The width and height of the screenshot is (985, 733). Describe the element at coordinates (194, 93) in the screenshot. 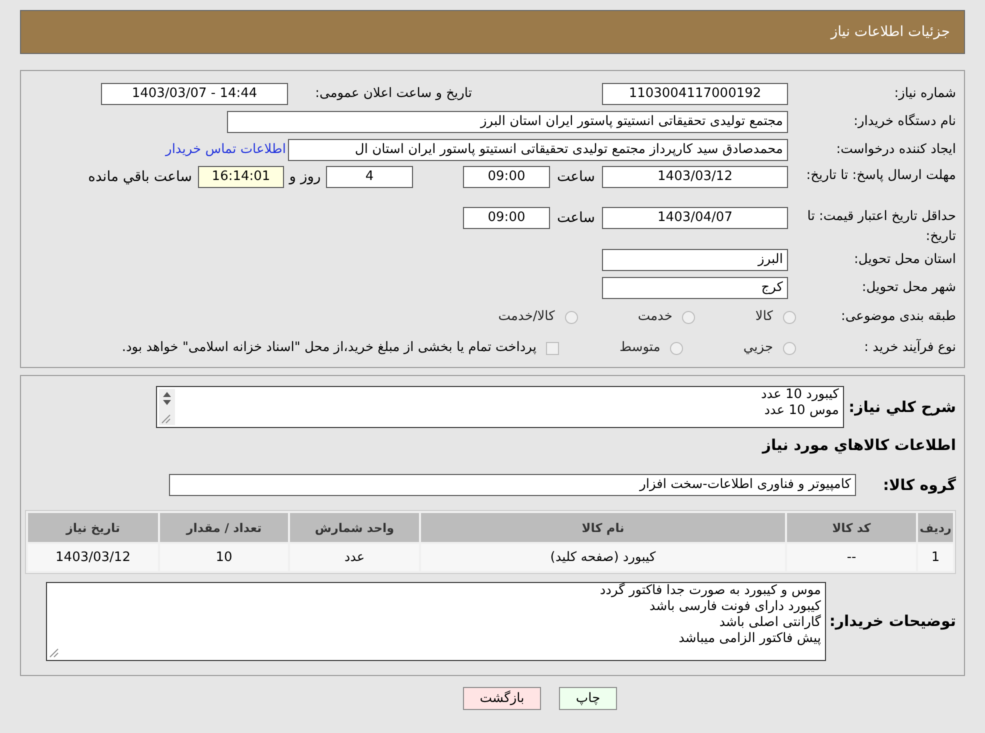

I see `announce-date-field: 1403/03/07 - 14:44` at that location.